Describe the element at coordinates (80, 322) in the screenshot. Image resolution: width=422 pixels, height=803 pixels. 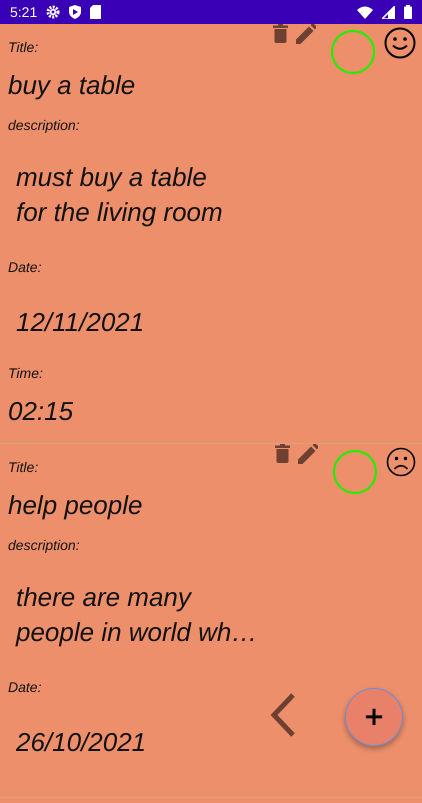
I see `note-date: 12/11/2021` at that location.